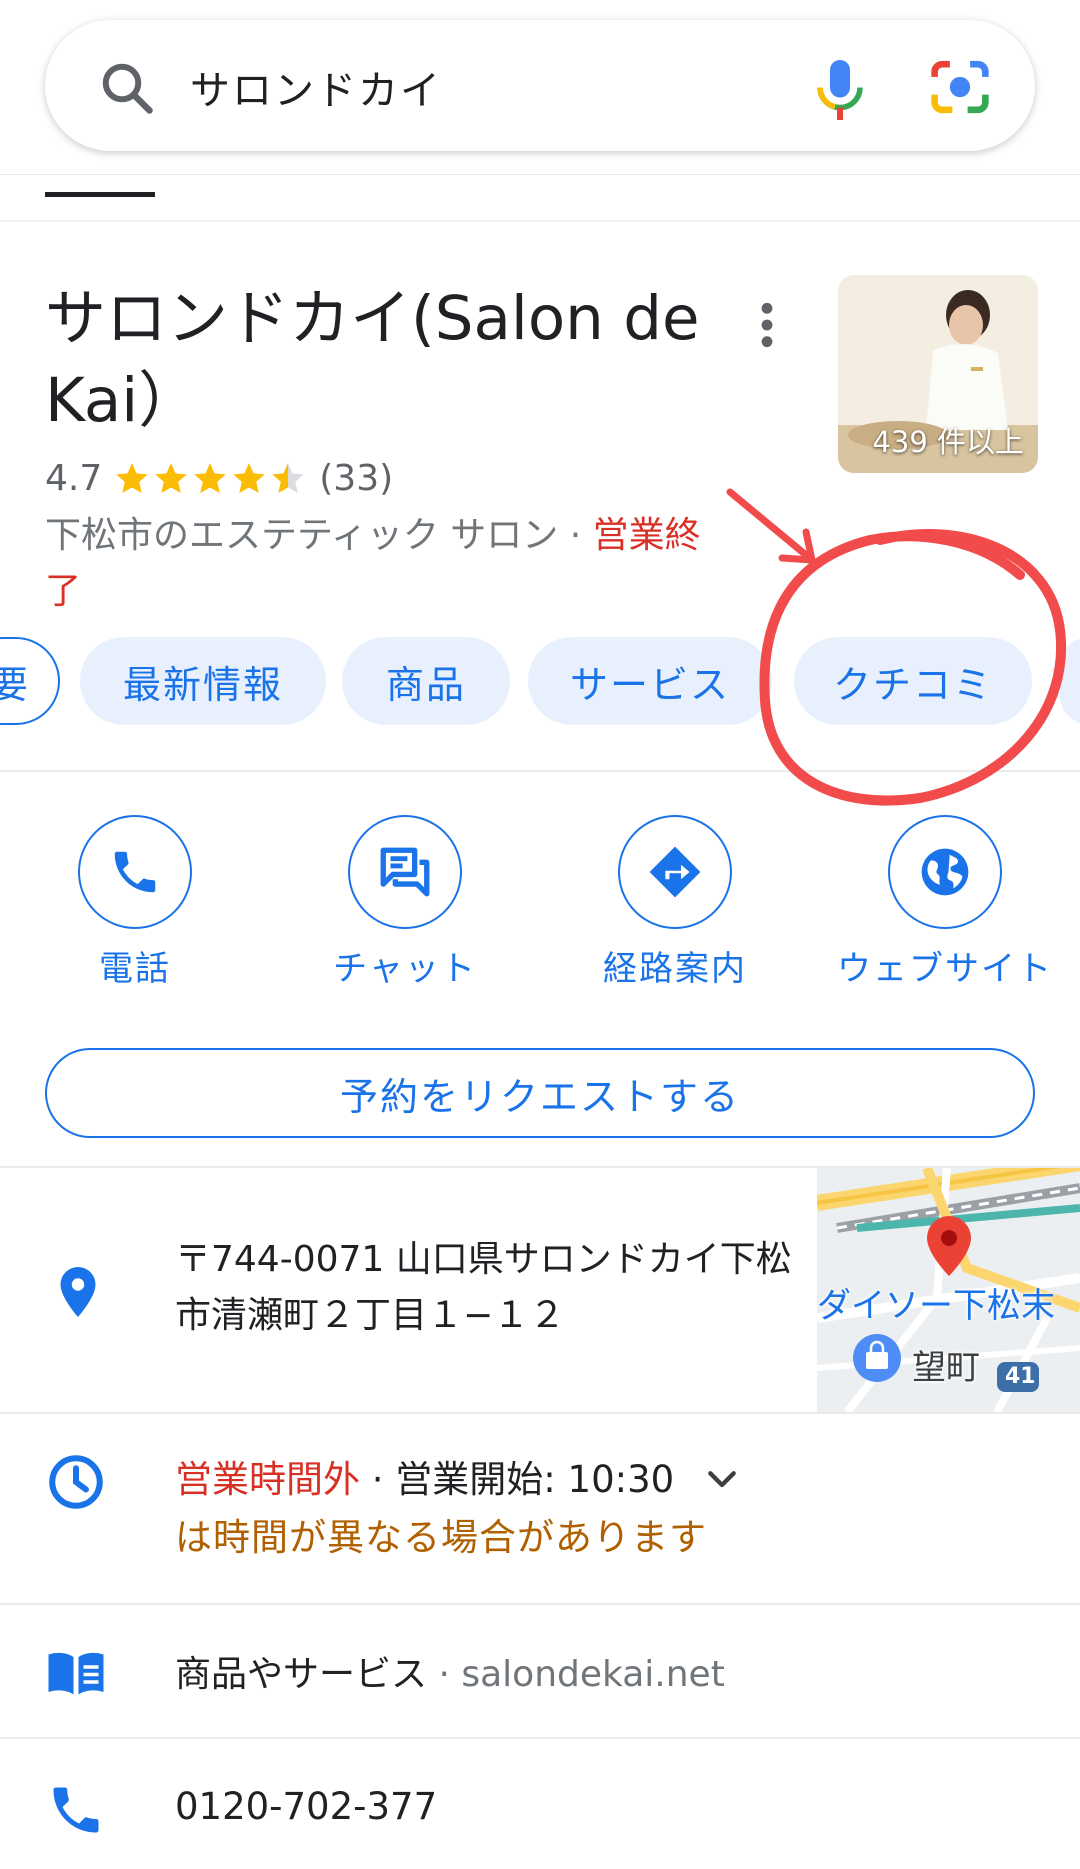  What do you see at coordinates (945, 969) in the screenshot?
I see `action-label: ウェブサイト` at bounding box center [945, 969].